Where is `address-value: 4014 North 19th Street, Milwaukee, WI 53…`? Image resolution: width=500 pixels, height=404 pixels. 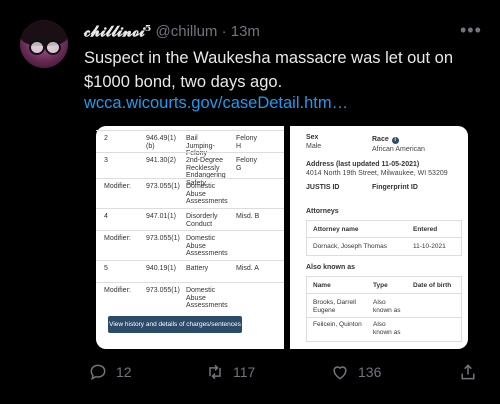 address-value: 4014 North 19th Street, Milwaukee, WI 53… is located at coordinates (377, 173).